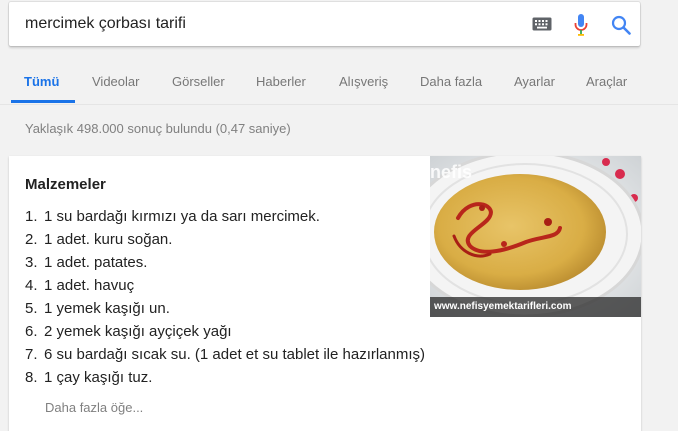 The image size is (678, 431). I want to click on tab-news: Haberler, so click(281, 81).